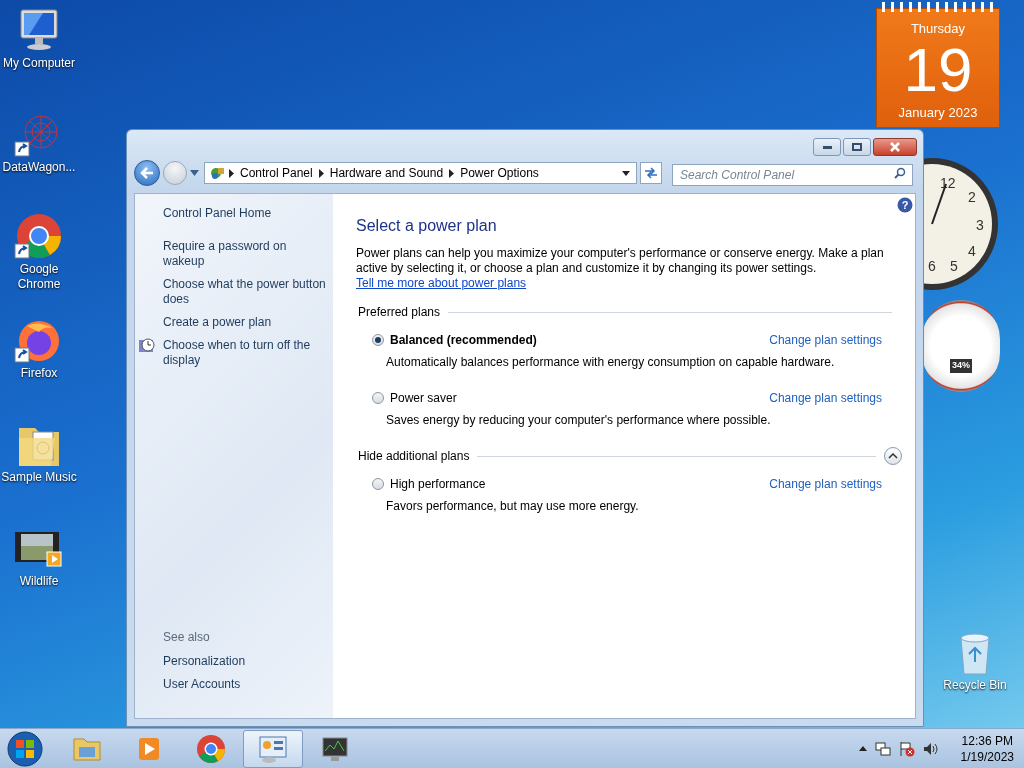 The height and width of the screenshot is (768, 1024). I want to click on breadcrumb: Control Panel, so click(276, 173).